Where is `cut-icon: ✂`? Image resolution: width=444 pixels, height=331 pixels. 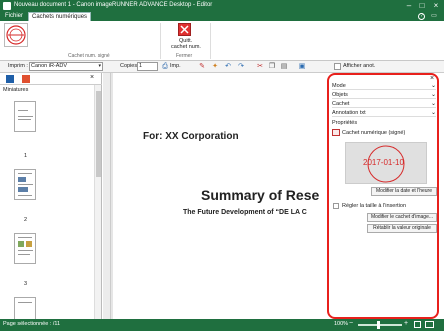 cut-icon: ✂ is located at coordinates (260, 67).